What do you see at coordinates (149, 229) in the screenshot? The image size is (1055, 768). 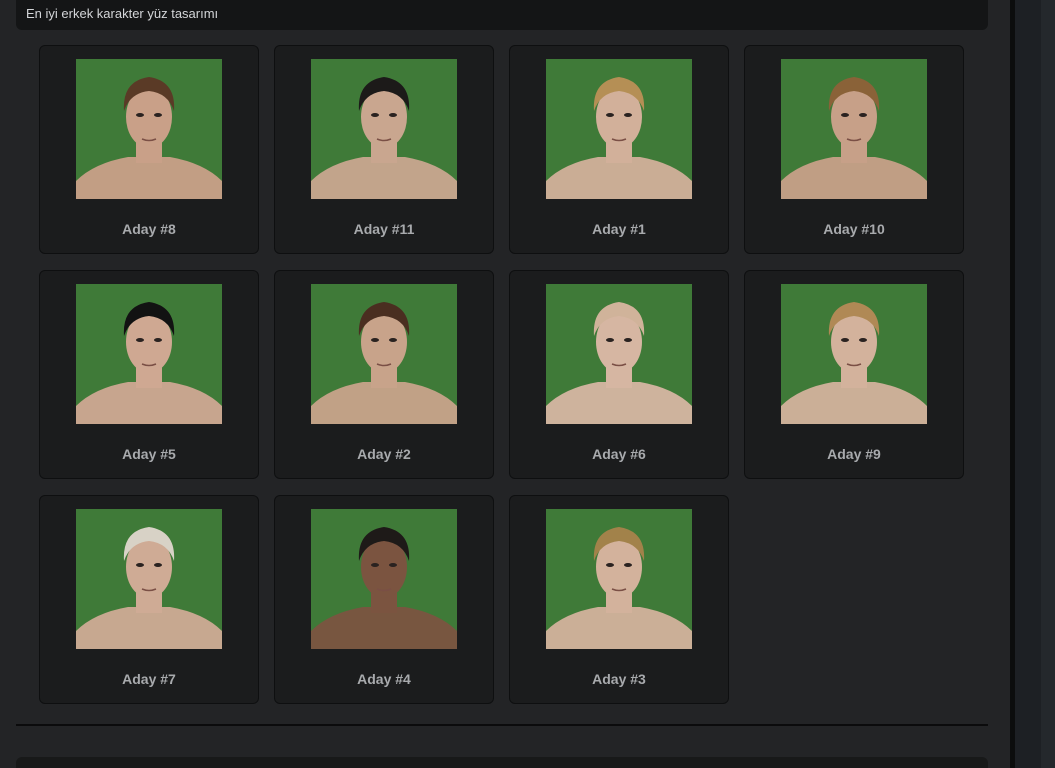 I see `candidate-label: Aday #8` at bounding box center [149, 229].